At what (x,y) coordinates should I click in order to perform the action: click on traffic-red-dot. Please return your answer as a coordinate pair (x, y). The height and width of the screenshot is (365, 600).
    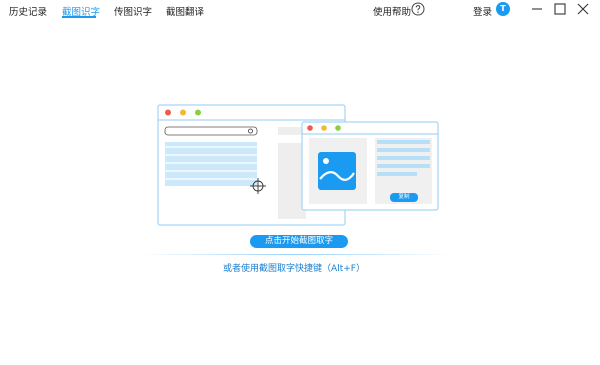
    Looking at the image, I should click on (168, 112).